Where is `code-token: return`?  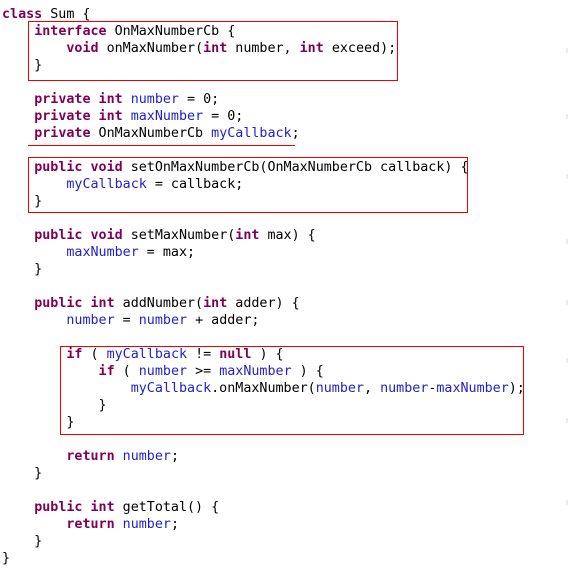 code-token: return is located at coordinates (90, 524).